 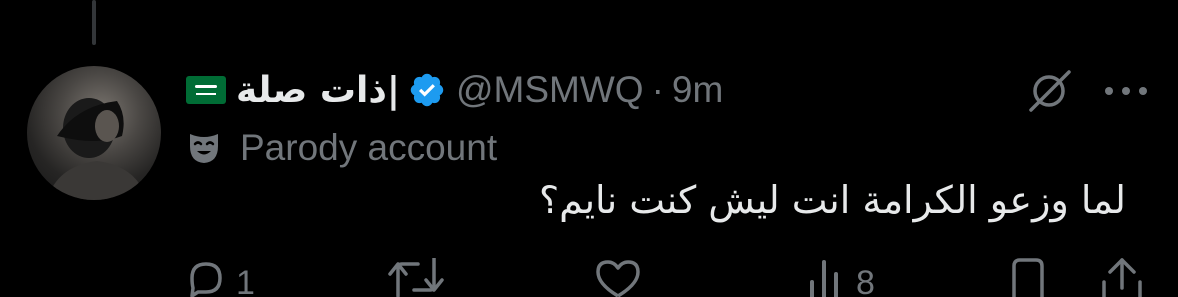 What do you see at coordinates (832, 200) in the screenshot?
I see `tweet-text: لما وزعو الكرامة انت ليش كنت نايم؟` at bounding box center [832, 200].